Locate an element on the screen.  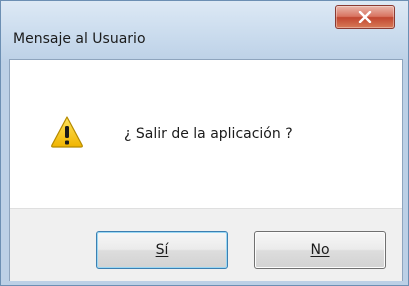
yes-button: Sí is located at coordinates (162, 250).